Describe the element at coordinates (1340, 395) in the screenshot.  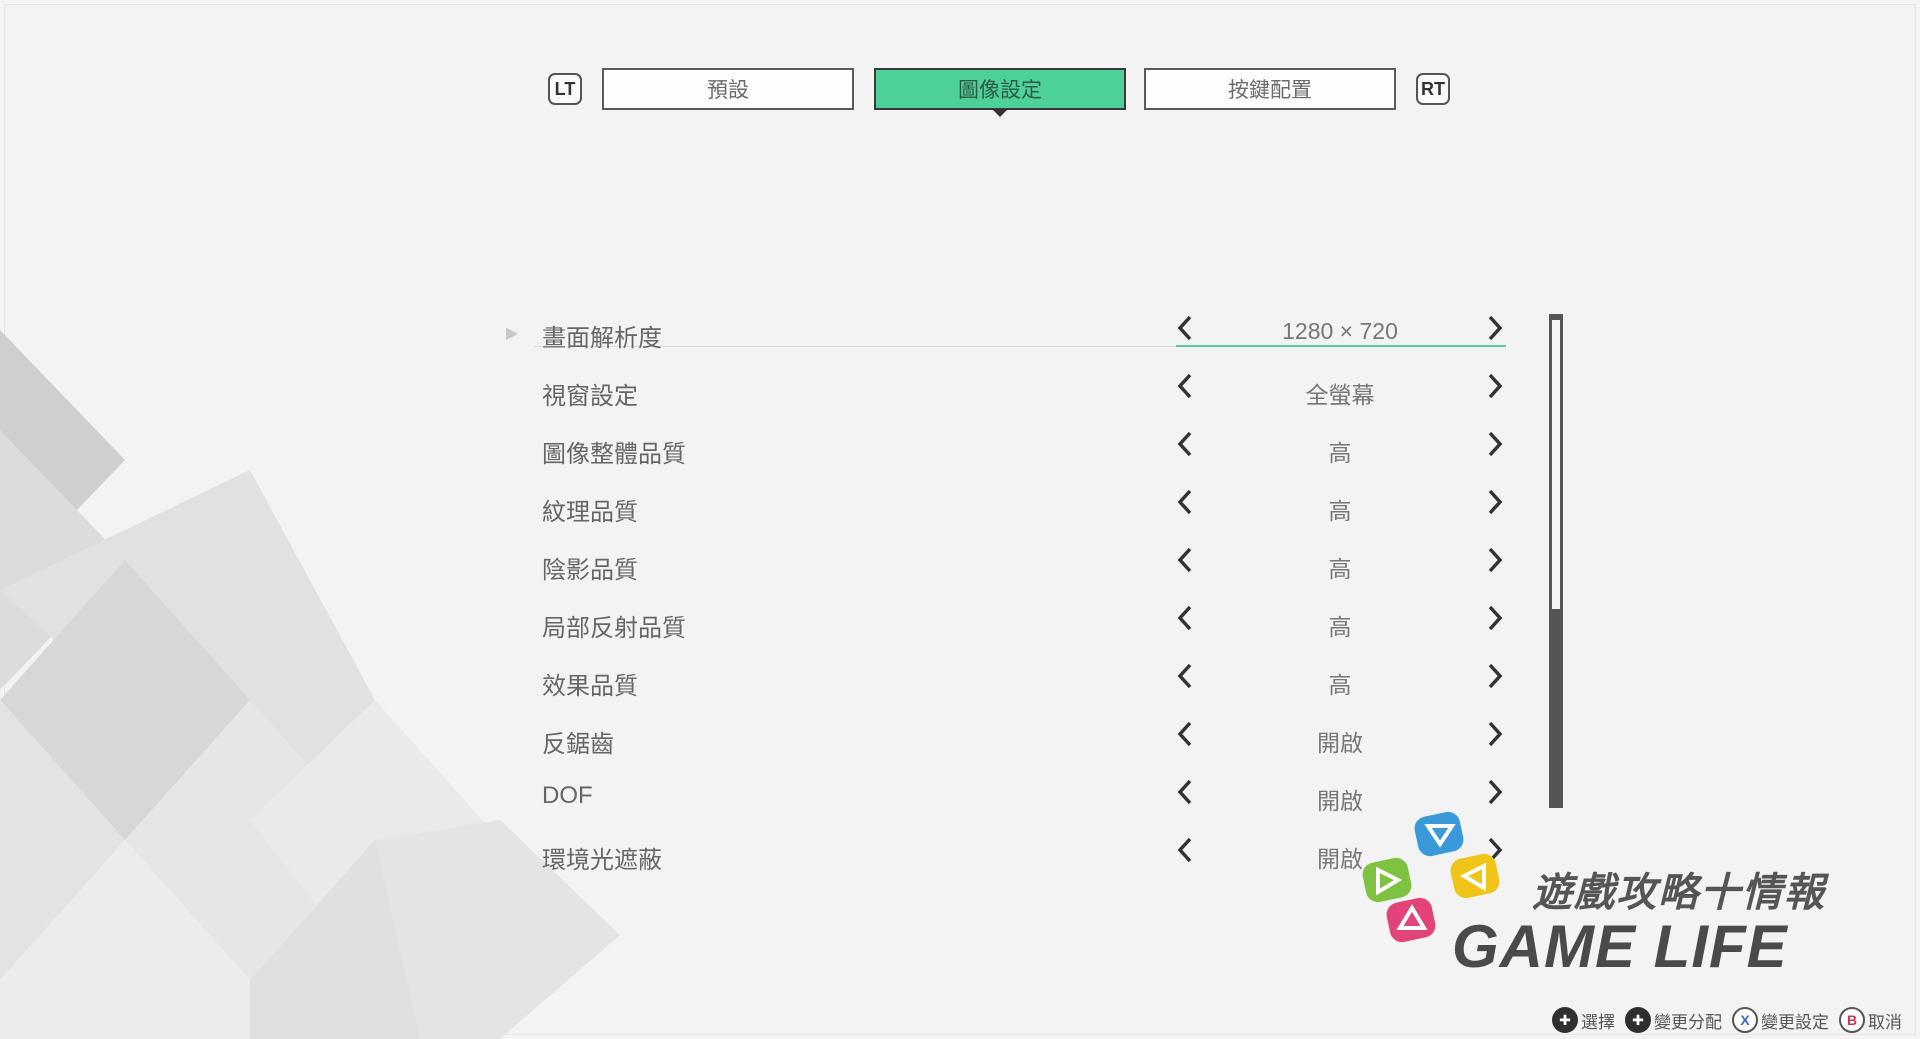
I see `setting-value: 全螢幕` at that location.